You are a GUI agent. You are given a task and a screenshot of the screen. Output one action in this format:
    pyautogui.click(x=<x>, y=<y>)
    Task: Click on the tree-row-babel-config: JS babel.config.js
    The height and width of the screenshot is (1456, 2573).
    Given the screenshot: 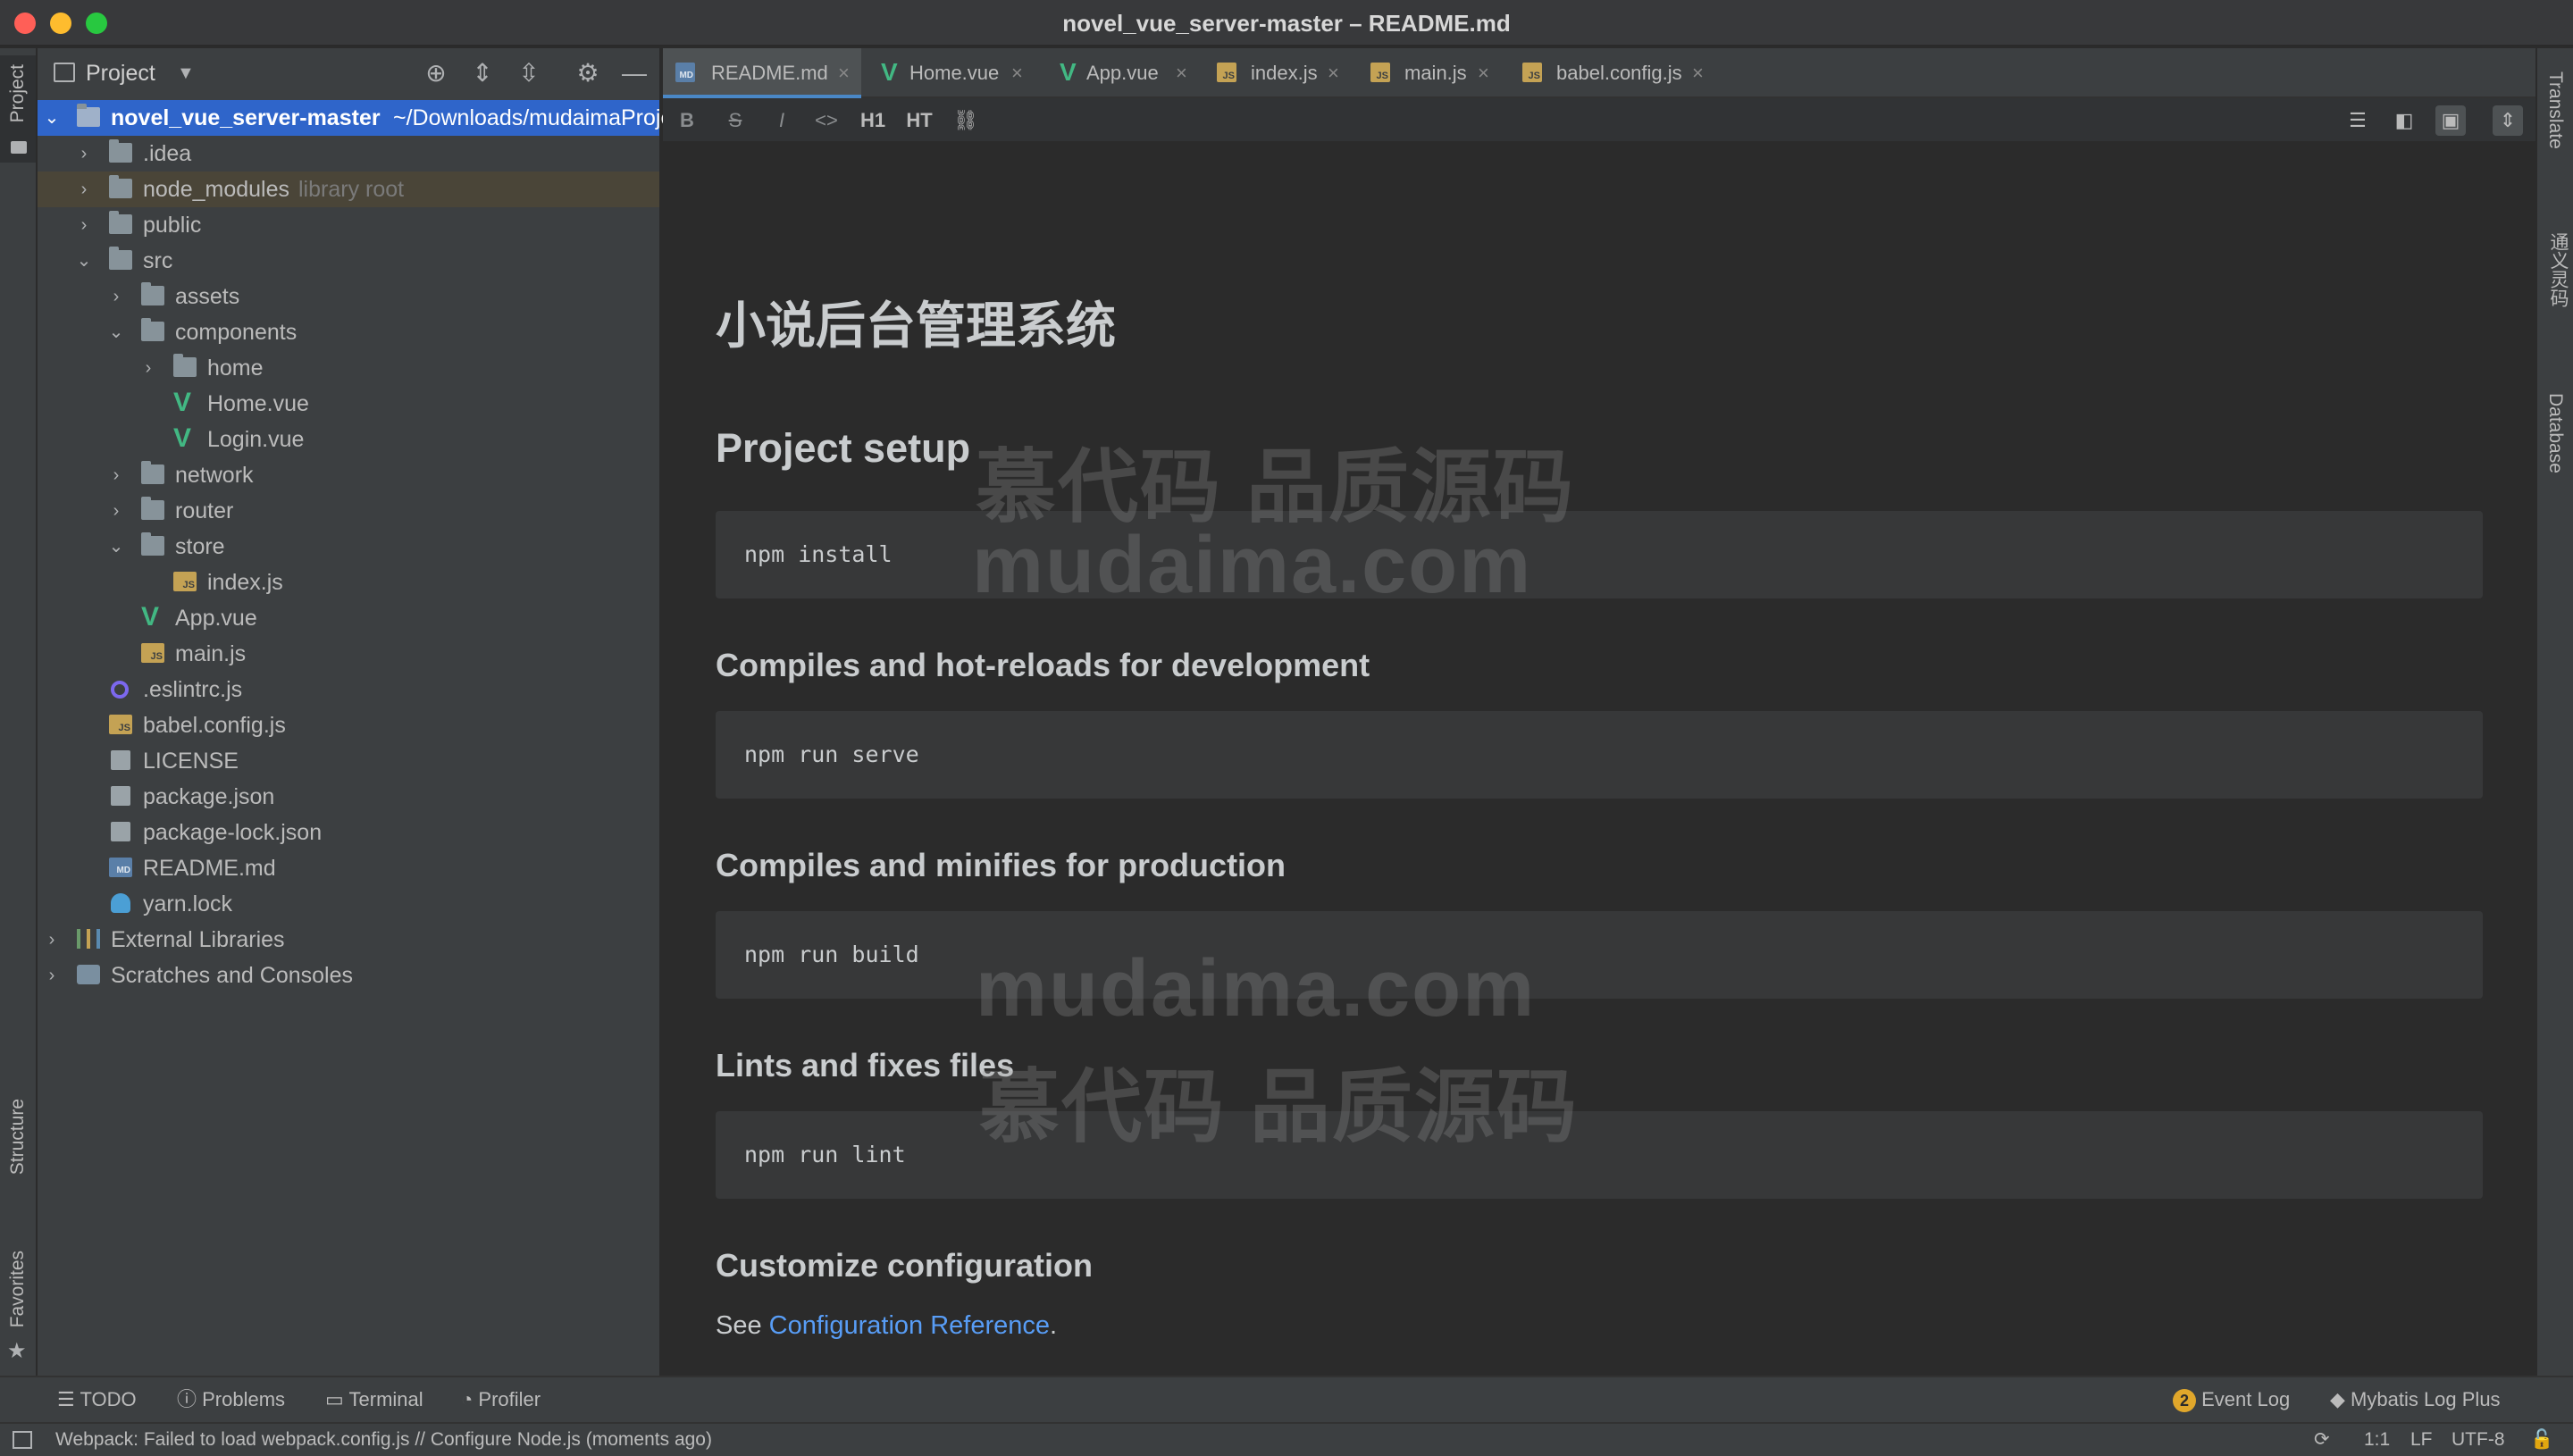 What is the action you would take?
    pyautogui.click(x=348, y=725)
    